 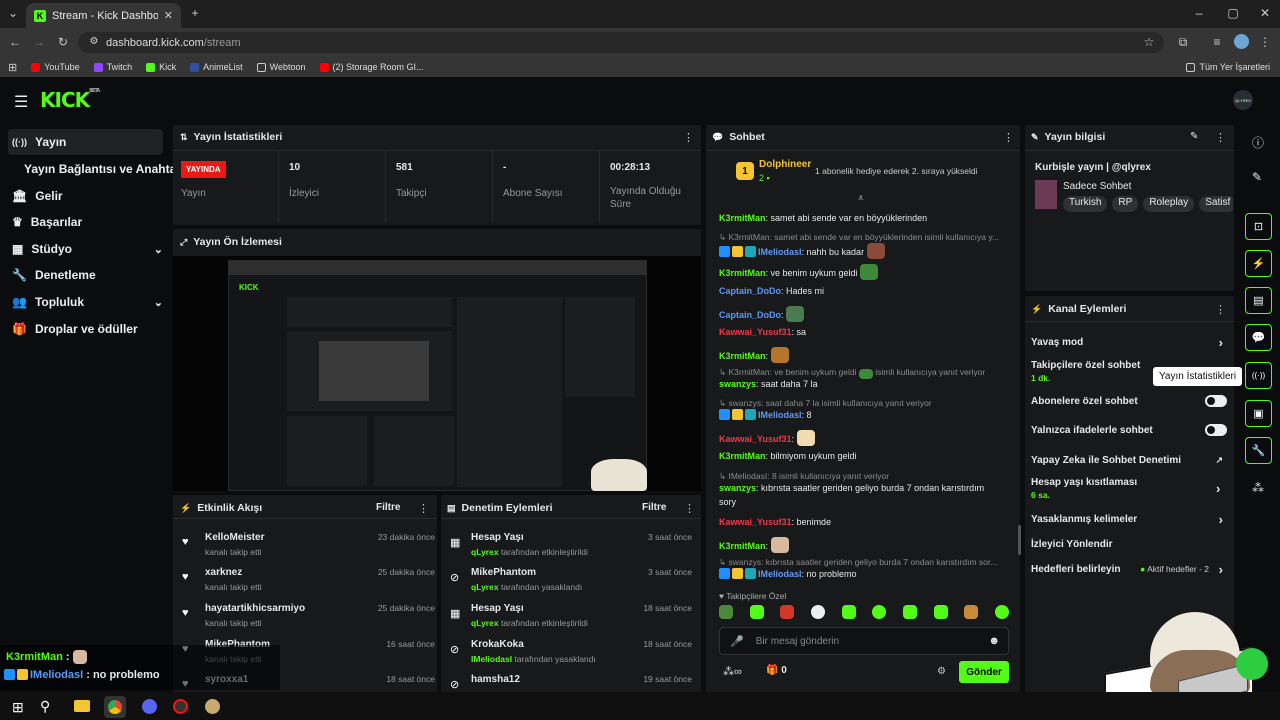 What do you see at coordinates (85, 222) in the screenshot?
I see `sidebar-item-basarilar: ♛ Başarılar` at bounding box center [85, 222].